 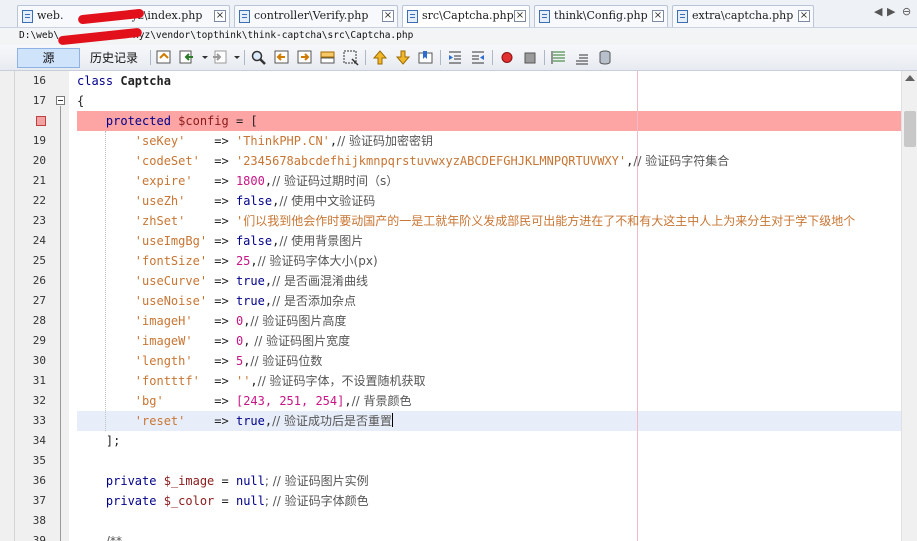 What do you see at coordinates (300, 341) in the screenshot?
I see `code-comment: // 验证码图片宽度` at bounding box center [300, 341].